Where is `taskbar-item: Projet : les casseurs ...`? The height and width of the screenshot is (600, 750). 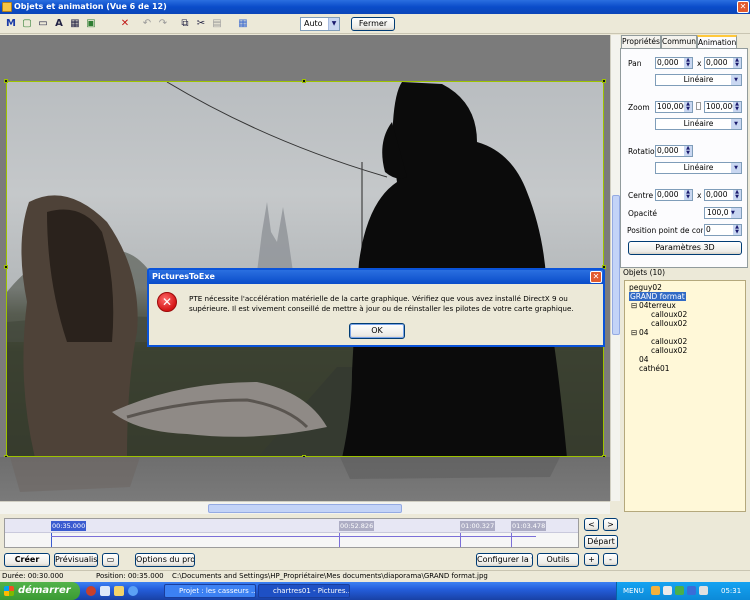
taskbar-item: Projet : les casseurs ... is located at coordinates (210, 591).